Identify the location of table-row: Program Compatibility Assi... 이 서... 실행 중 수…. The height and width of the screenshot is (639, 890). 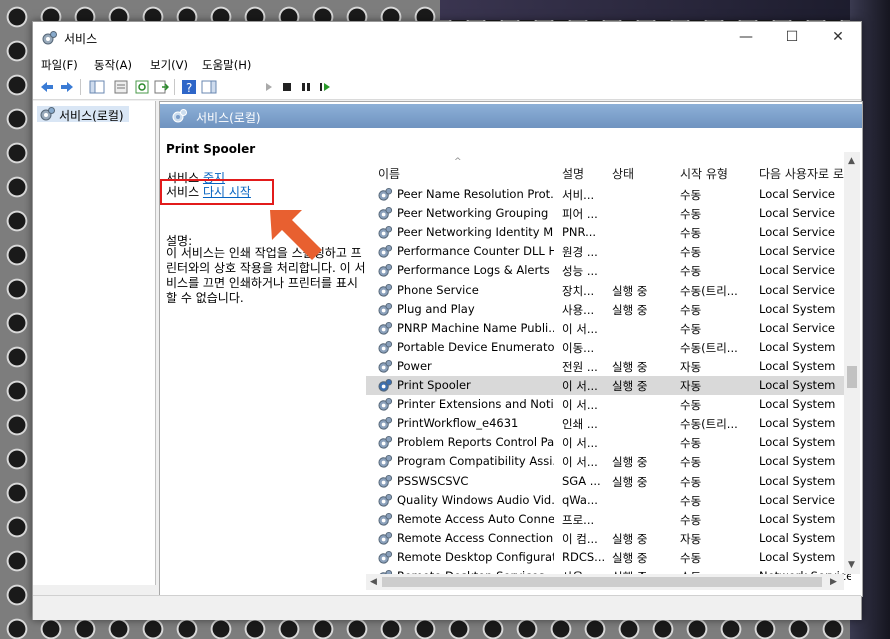
(606, 461).